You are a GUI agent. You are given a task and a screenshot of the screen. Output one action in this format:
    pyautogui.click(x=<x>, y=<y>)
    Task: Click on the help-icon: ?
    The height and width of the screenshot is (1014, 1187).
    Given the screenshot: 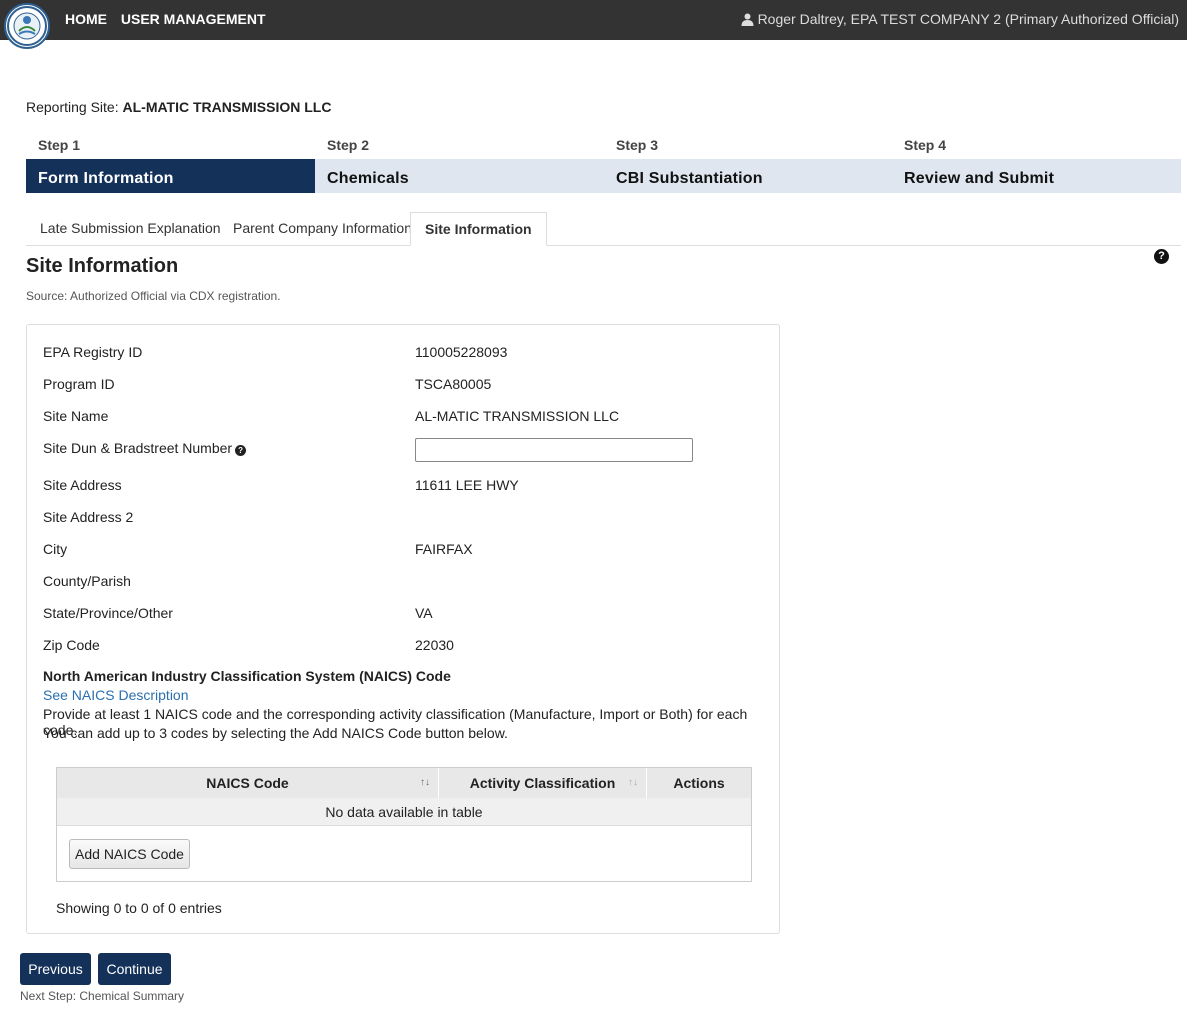 What is the action you would take?
    pyautogui.click(x=1161, y=256)
    